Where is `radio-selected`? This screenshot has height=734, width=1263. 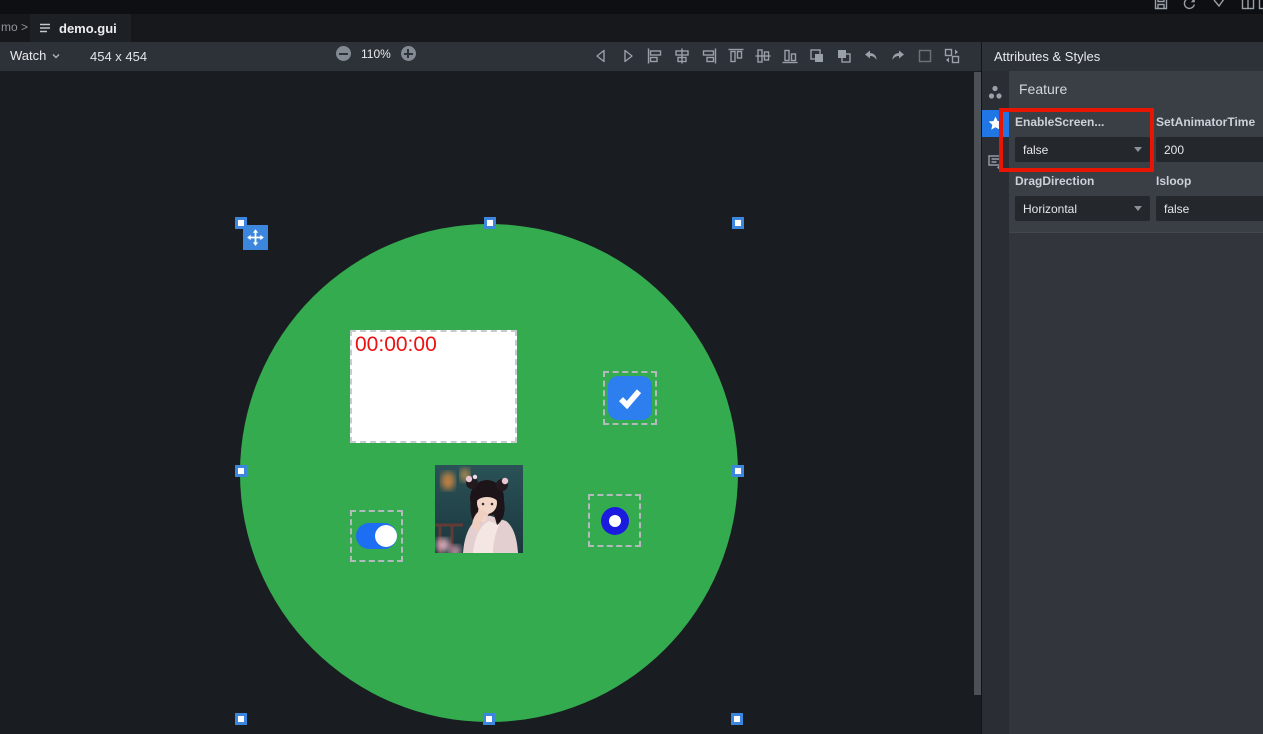 radio-selected is located at coordinates (614, 520).